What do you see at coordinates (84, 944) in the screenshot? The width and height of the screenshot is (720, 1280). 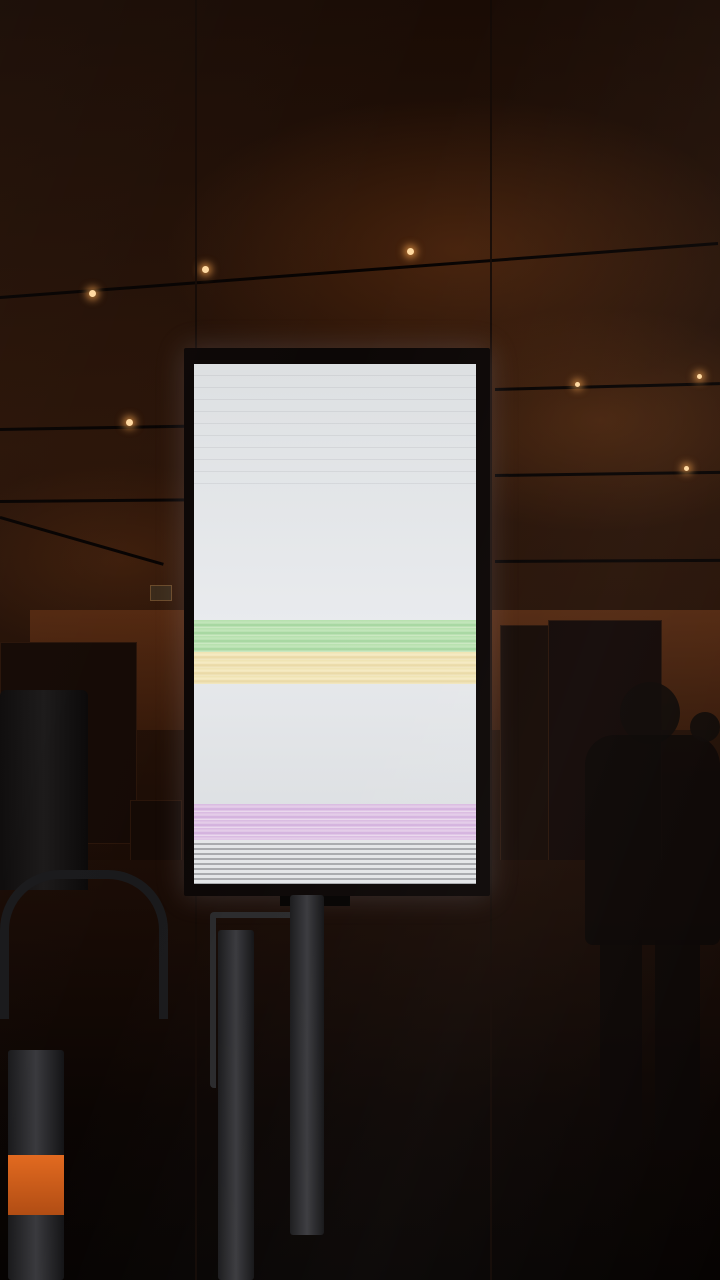 I see `clothes-rack` at bounding box center [84, 944].